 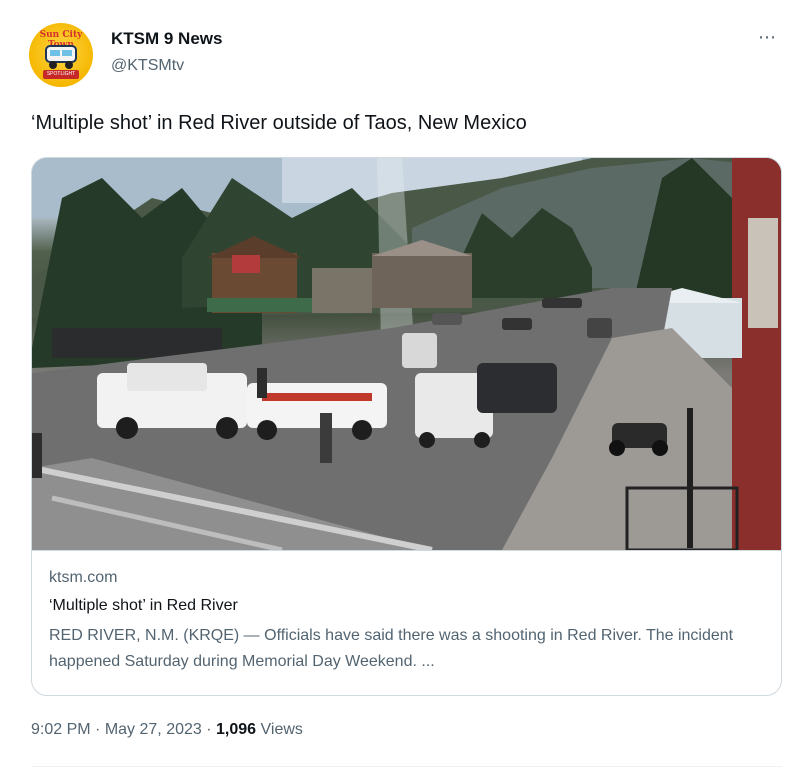 What do you see at coordinates (166, 39) in the screenshot?
I see `author-name: KTSM 9 News` at bounding box center [166, 39].